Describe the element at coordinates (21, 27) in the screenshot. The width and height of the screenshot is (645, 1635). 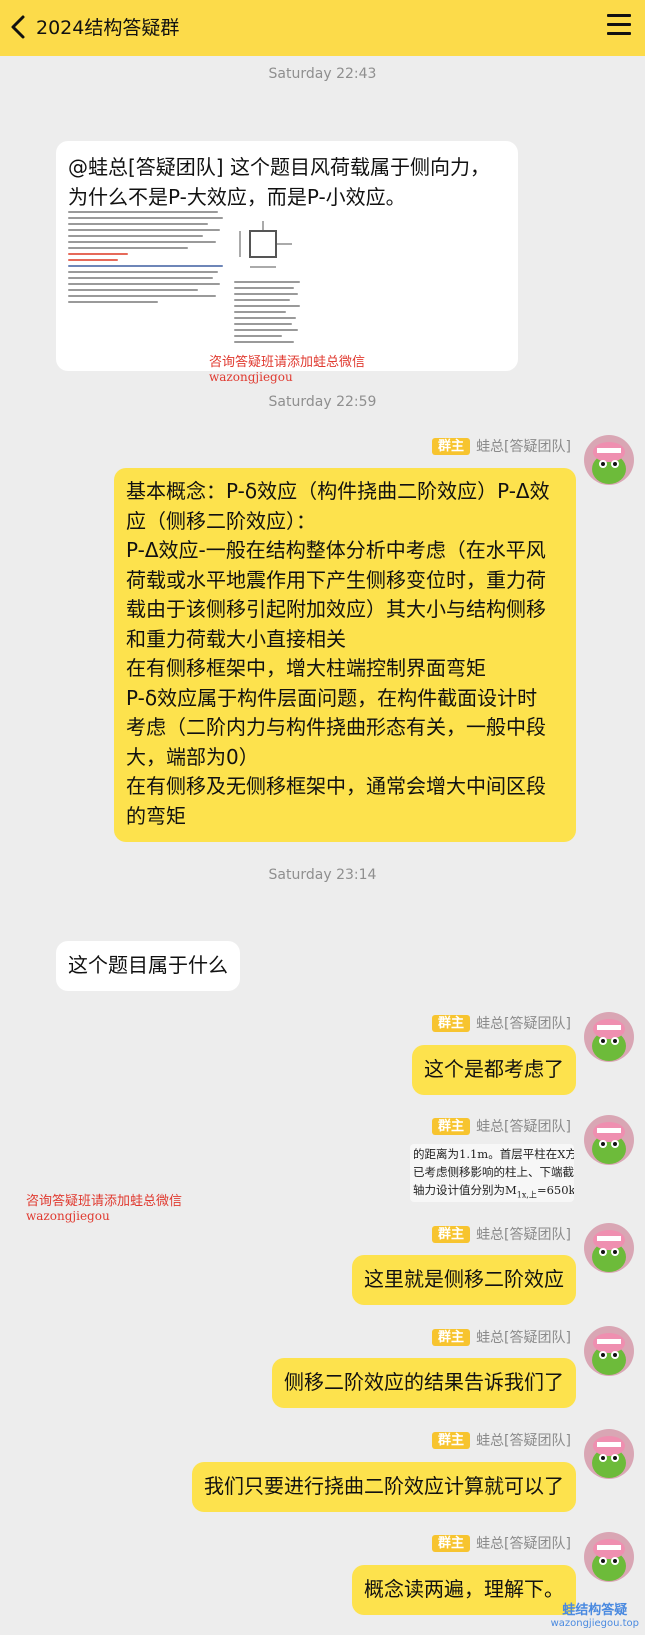
I see `chevron-left-icon` at that location.